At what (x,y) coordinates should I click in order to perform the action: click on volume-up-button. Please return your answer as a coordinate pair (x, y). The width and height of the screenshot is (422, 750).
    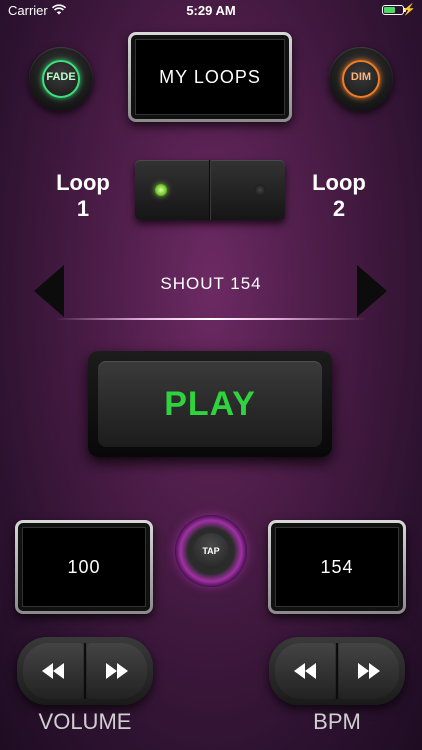
    Looking at the image, I should click on (117, 671).